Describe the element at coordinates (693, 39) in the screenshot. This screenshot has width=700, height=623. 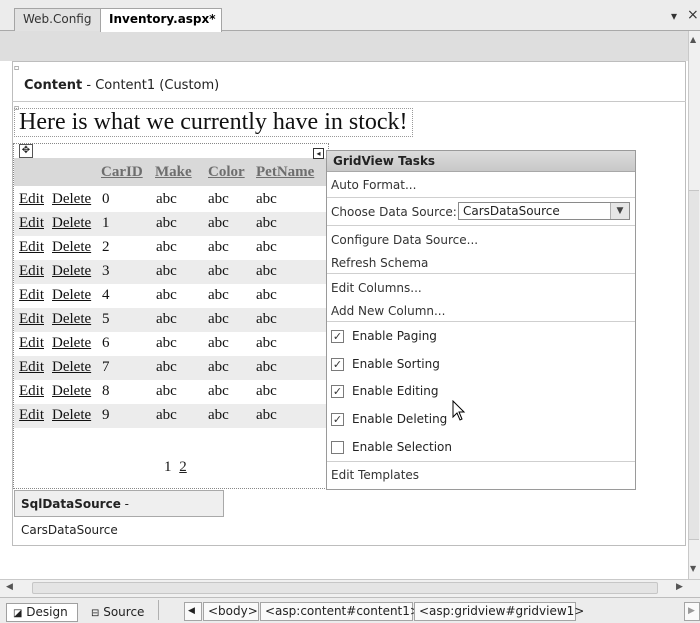
I see `scroll-up-icon: ▲` at that location.